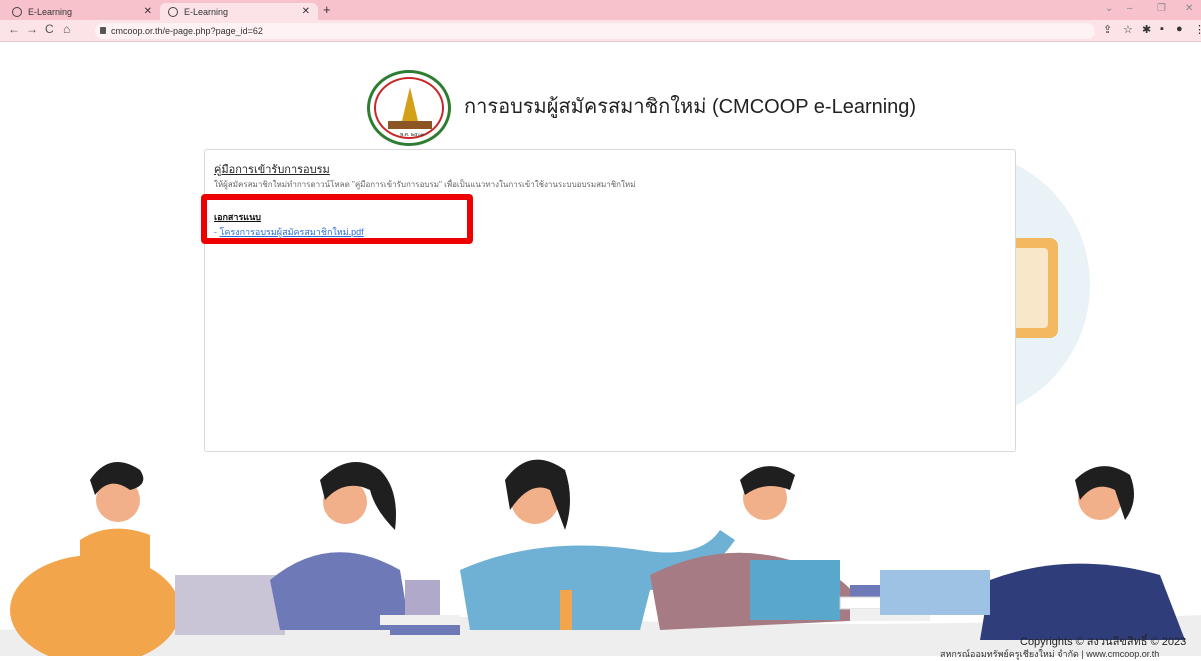 Image resolution: width=1201 pixels, height=661 pixels. What do you see at coordinates (1130, 8) in the screenshot?
I see `minimize-icon: –` at bounding box center [1130, 8].